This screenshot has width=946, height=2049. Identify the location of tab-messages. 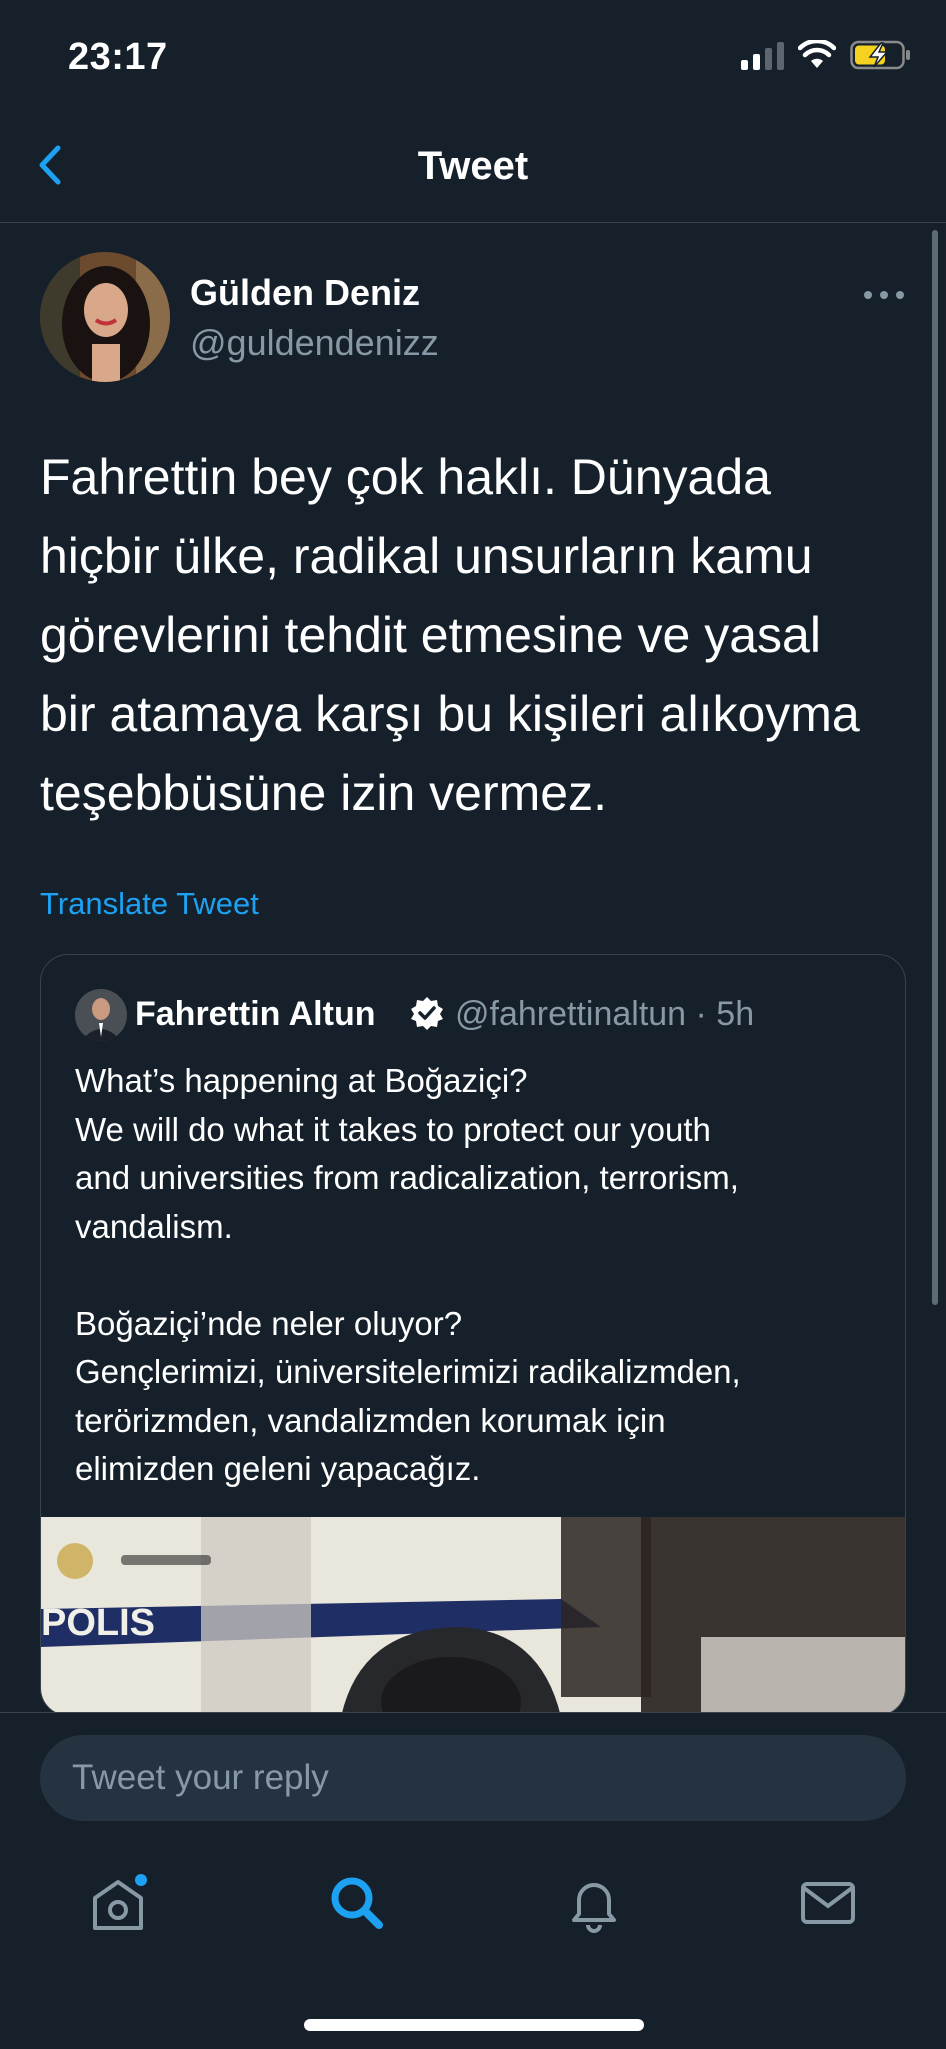
(828, 1903).